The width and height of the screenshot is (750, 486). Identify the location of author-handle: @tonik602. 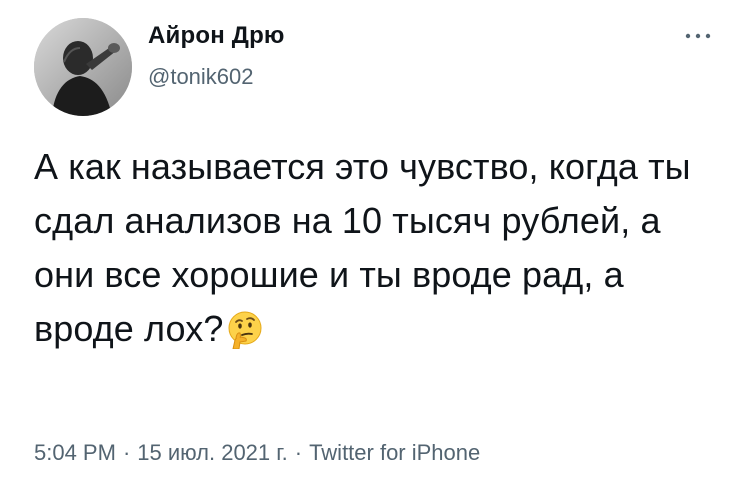
(201, 77).